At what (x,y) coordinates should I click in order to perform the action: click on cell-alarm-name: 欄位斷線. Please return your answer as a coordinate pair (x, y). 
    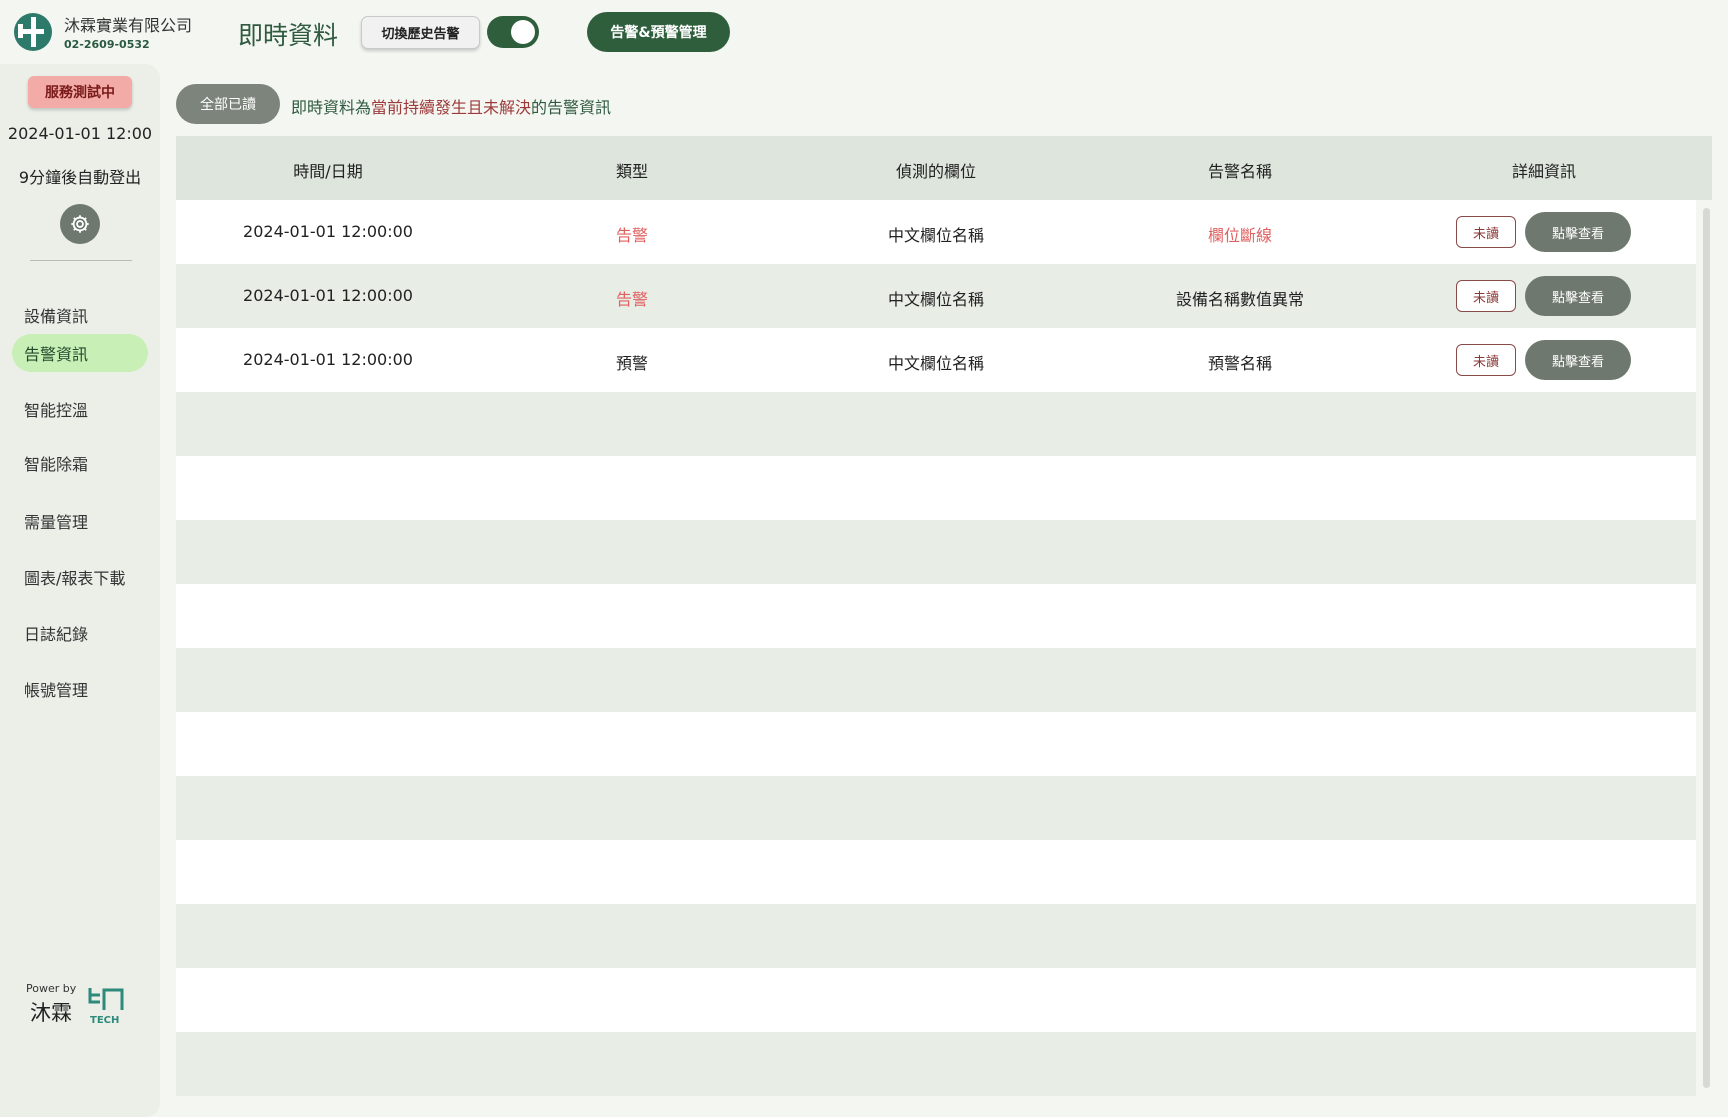
    Looking at the image, I should click on (1240, 235).